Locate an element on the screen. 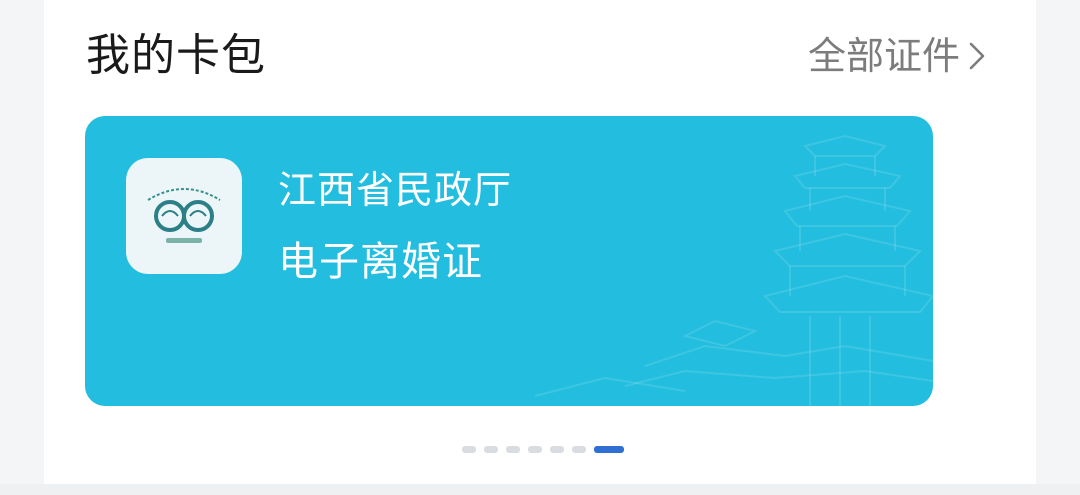 This screenshot has height=495, width=1080. civil-affairs-emblem-icon is located at coordinates (184, 215).